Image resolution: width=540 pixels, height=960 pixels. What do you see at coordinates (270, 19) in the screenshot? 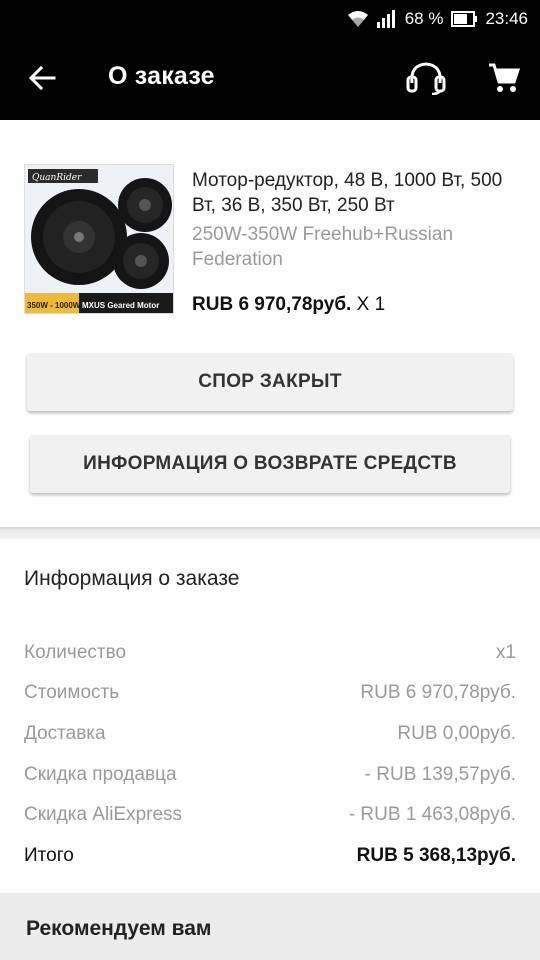
I see `status-bar: 68 % 23:46` at bounding box center [270, 19].